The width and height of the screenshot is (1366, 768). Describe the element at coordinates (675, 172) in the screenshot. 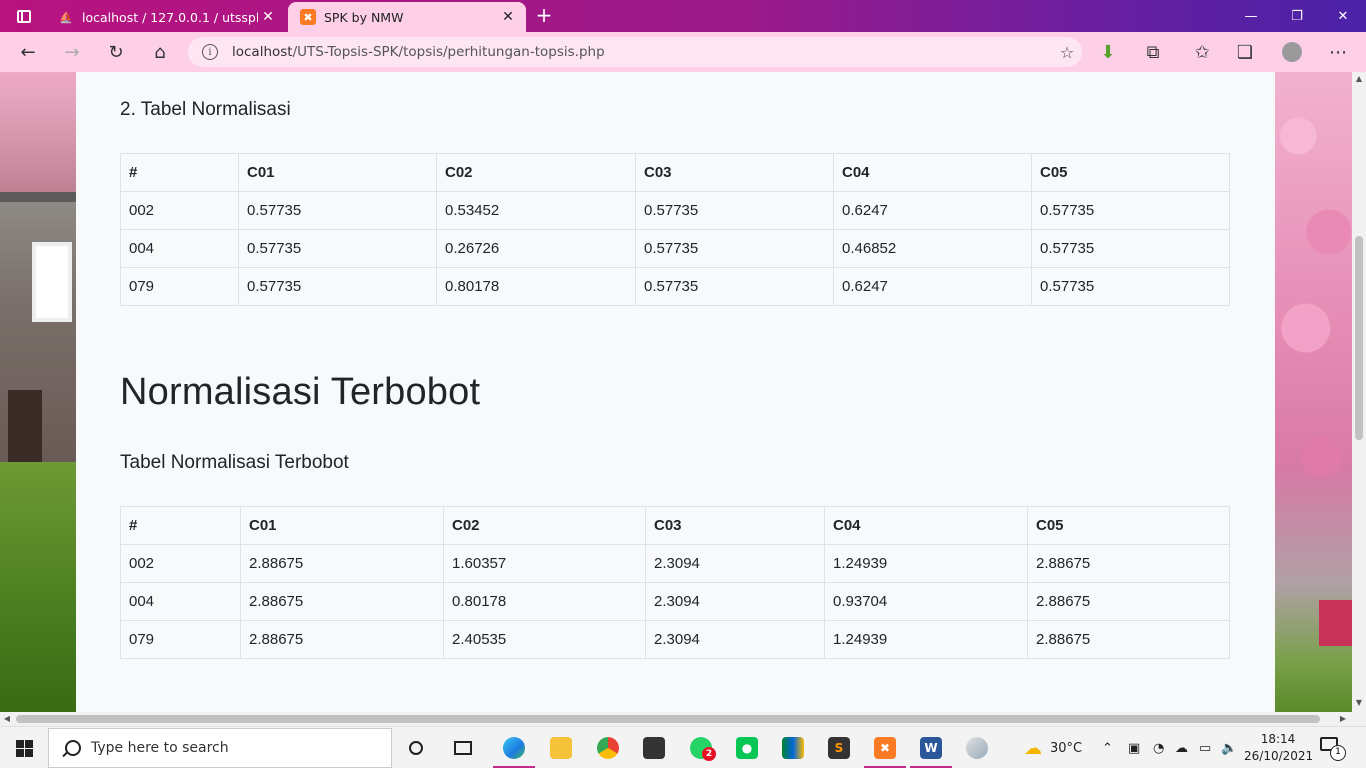

I see `table-header-row: # C01 C02 C03 C04 C05` at that location.